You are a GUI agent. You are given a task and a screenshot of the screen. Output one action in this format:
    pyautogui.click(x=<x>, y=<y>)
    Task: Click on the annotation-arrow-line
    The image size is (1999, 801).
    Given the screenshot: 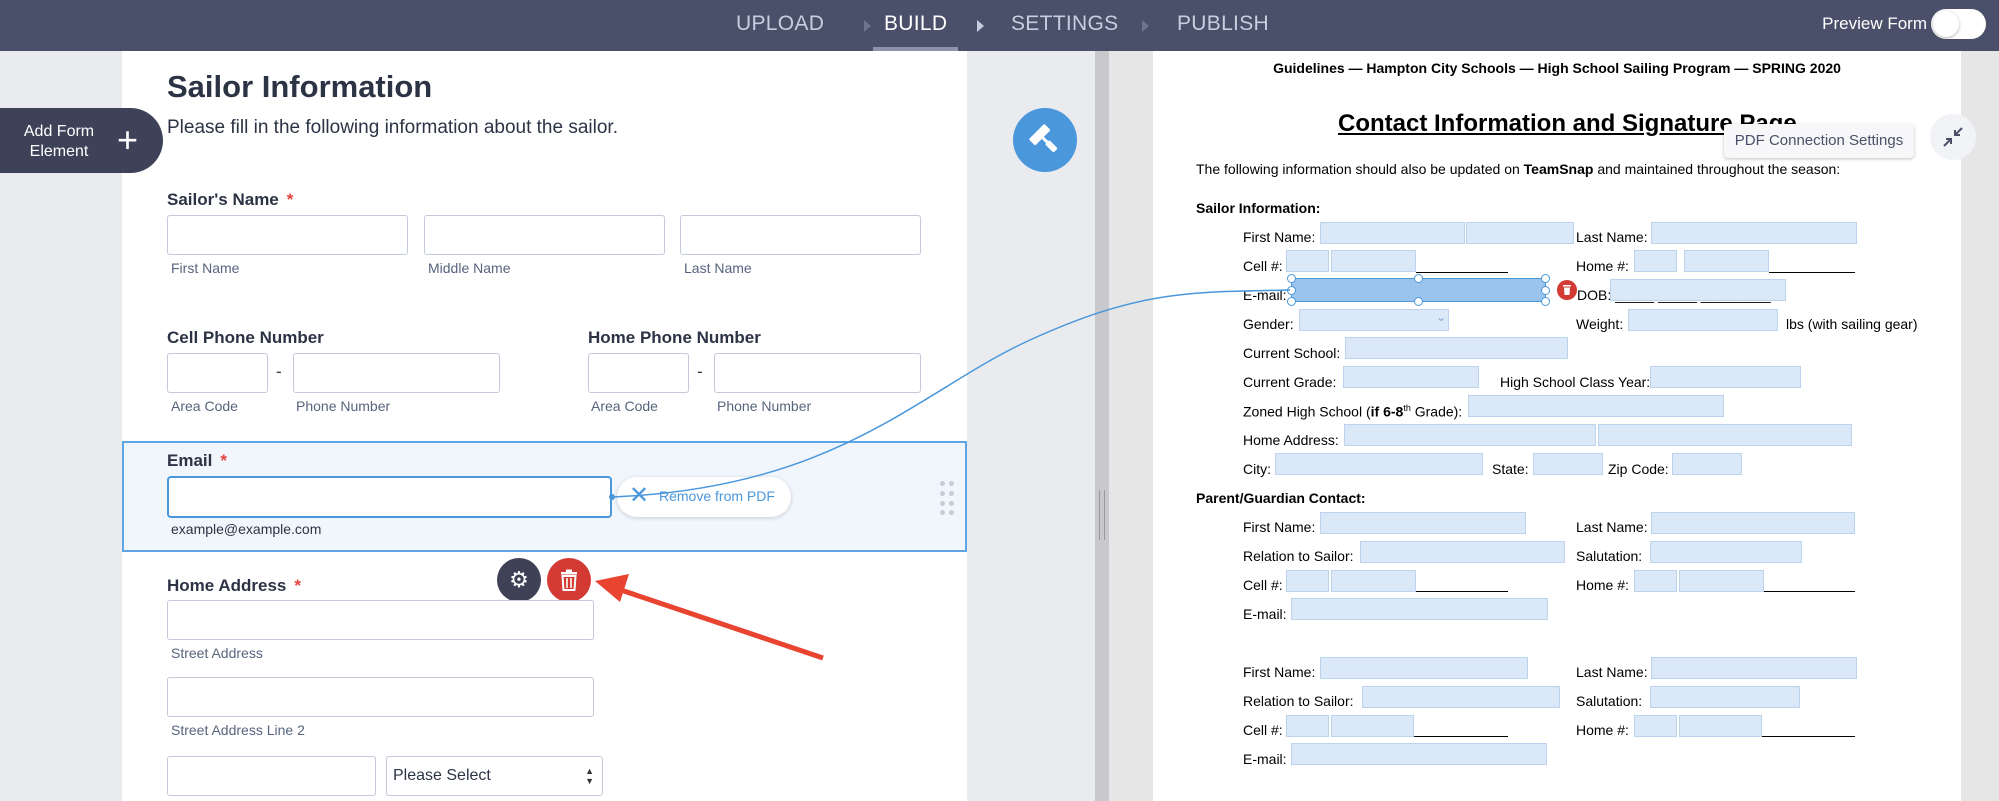 What is the action you would take?
    pyautogui.click(x=719, y=623)
    